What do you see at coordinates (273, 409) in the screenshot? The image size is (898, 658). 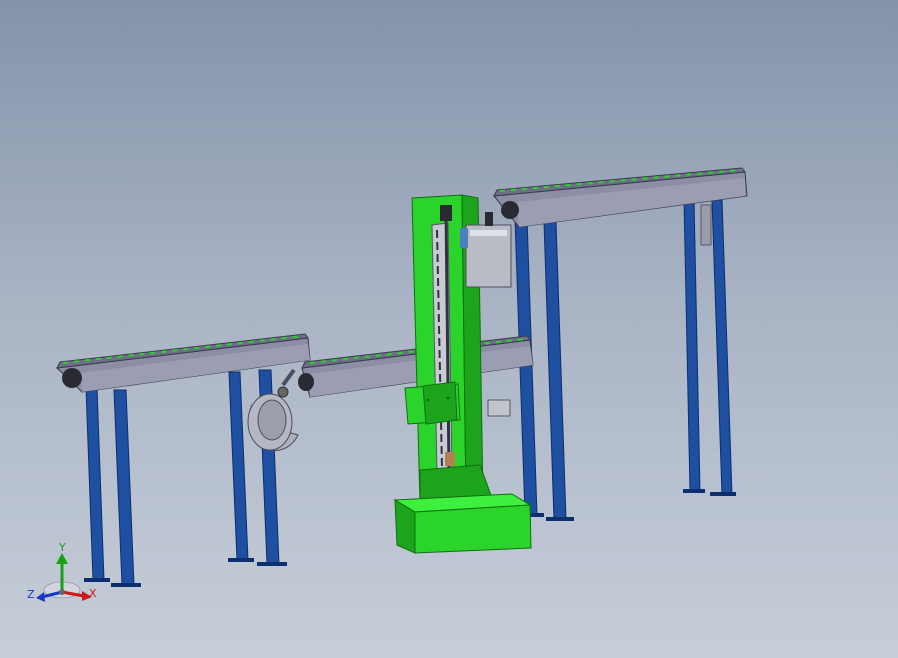 I see `drive-wheel` at bounding box center [273, 409].